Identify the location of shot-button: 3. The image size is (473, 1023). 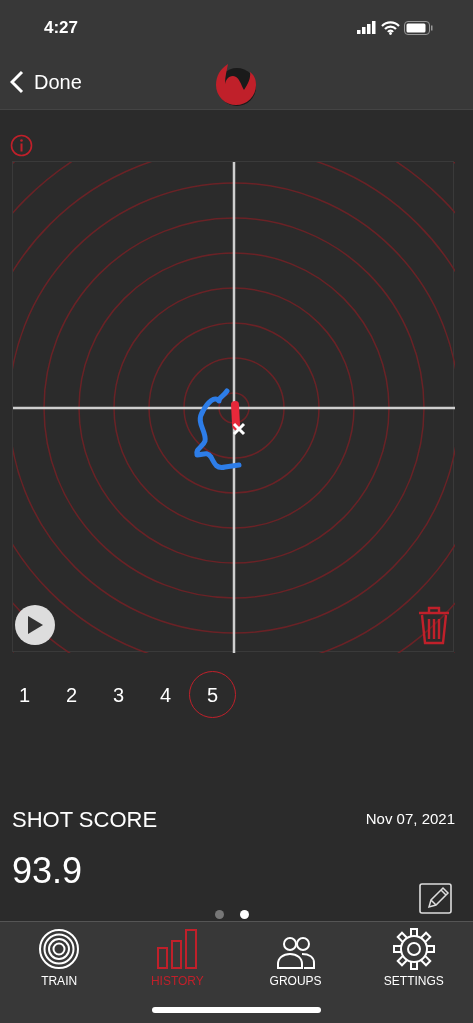
(118, 694).